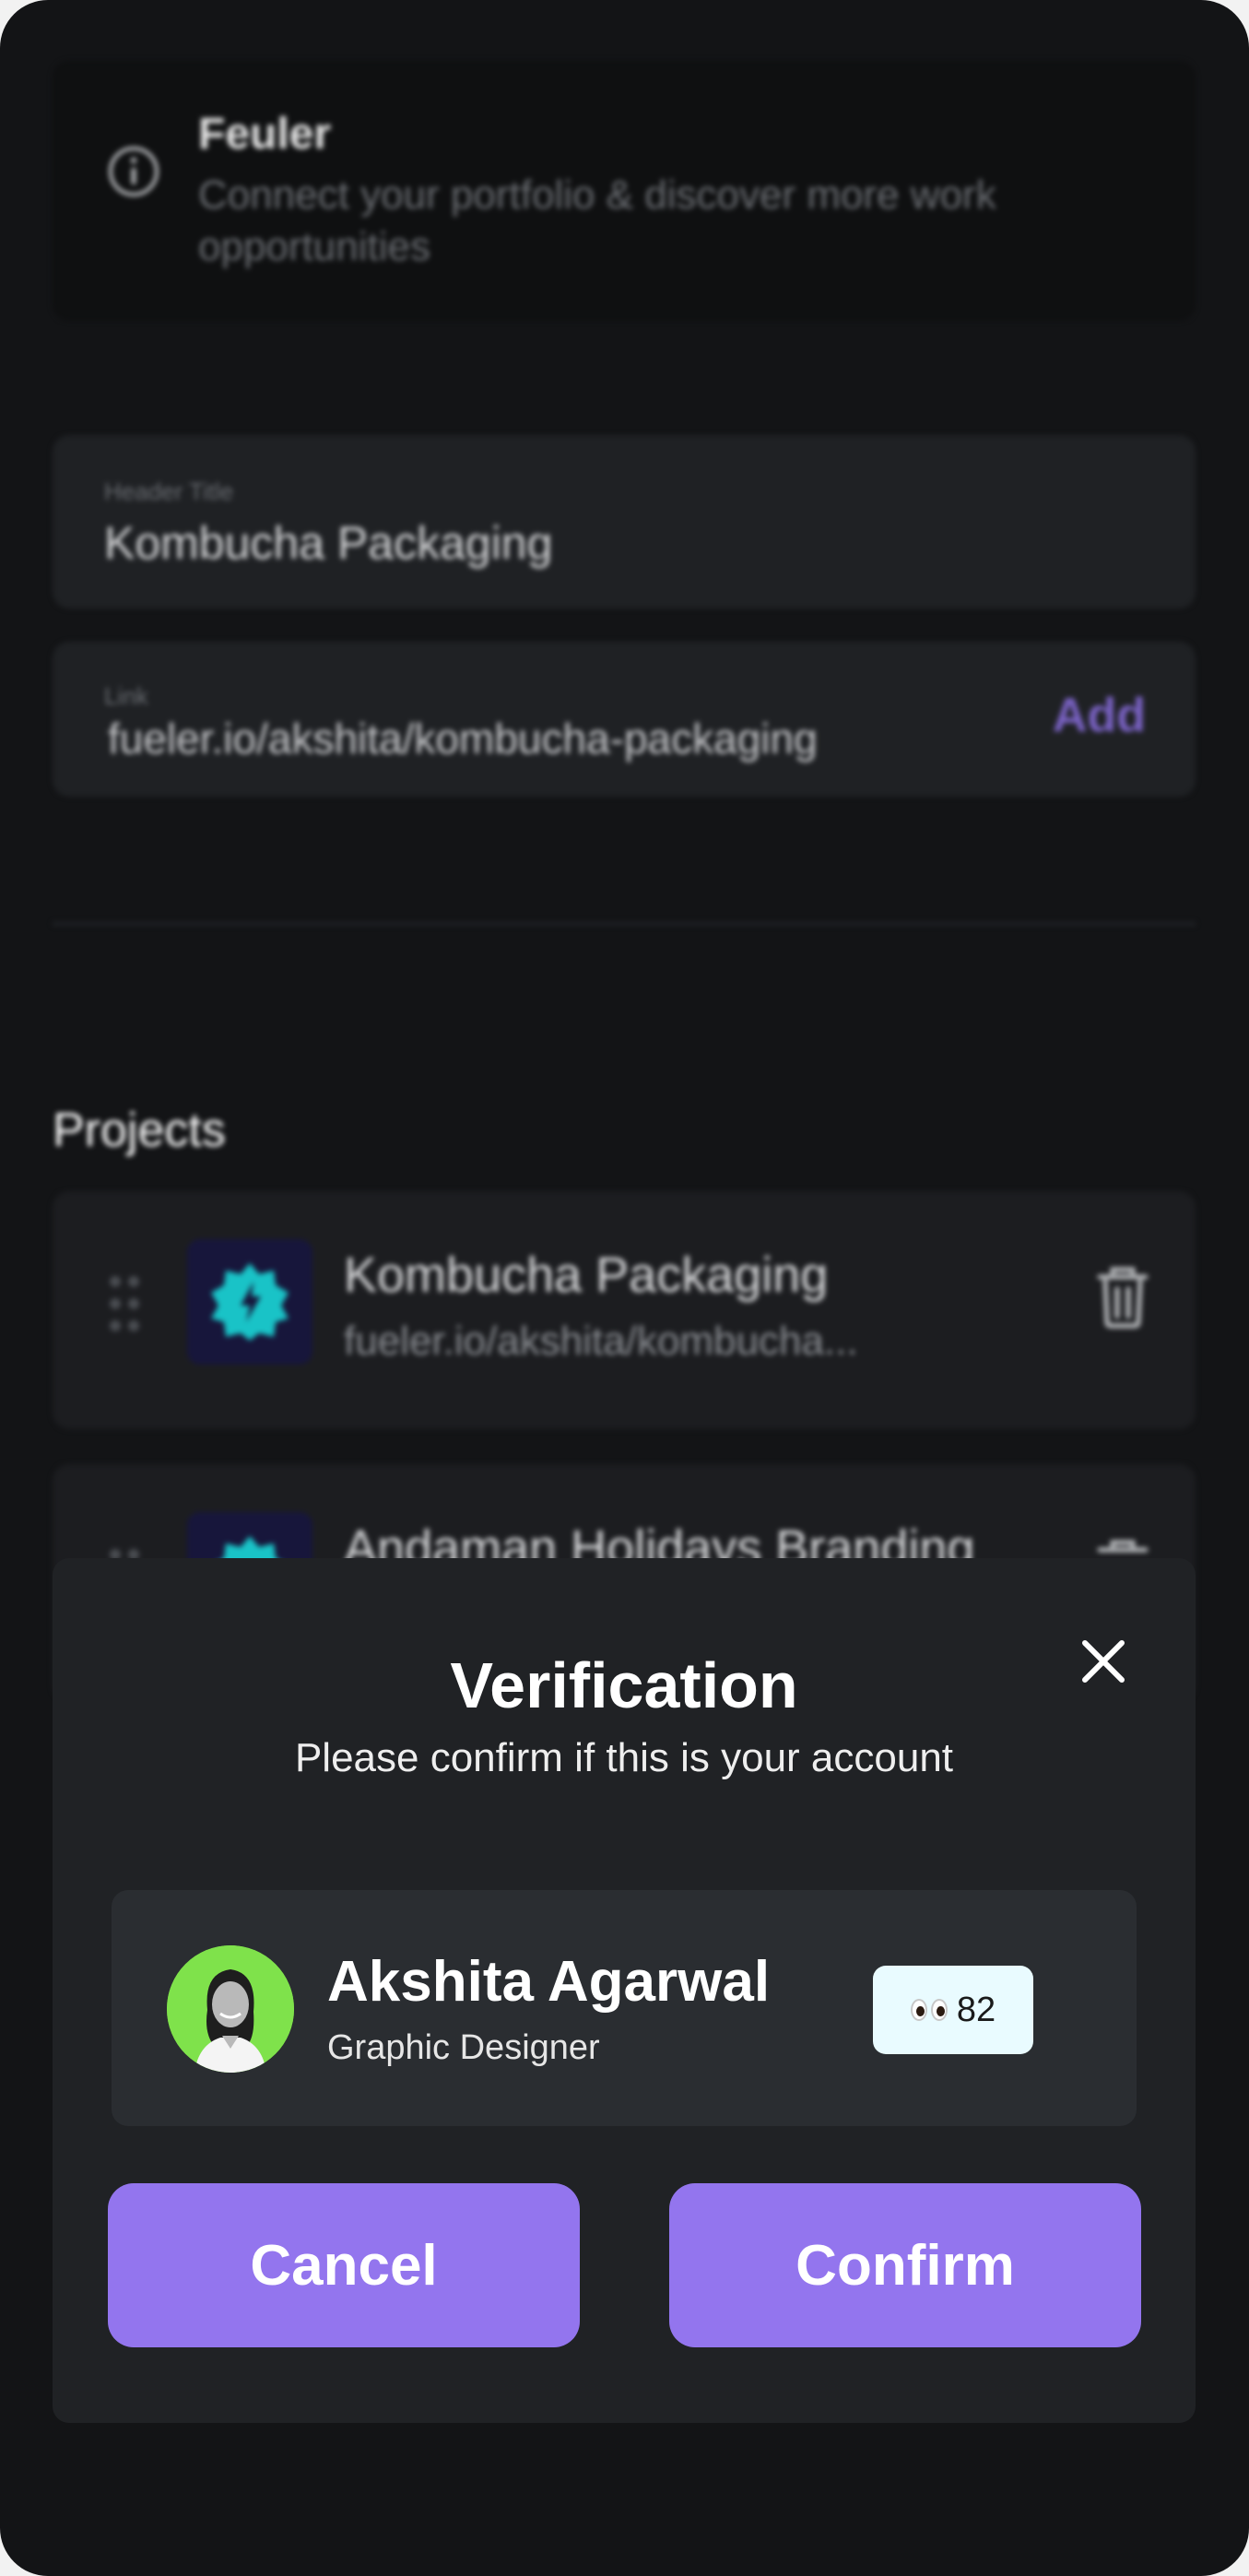  I want to click on views-count: 82, so click(976, 2009).